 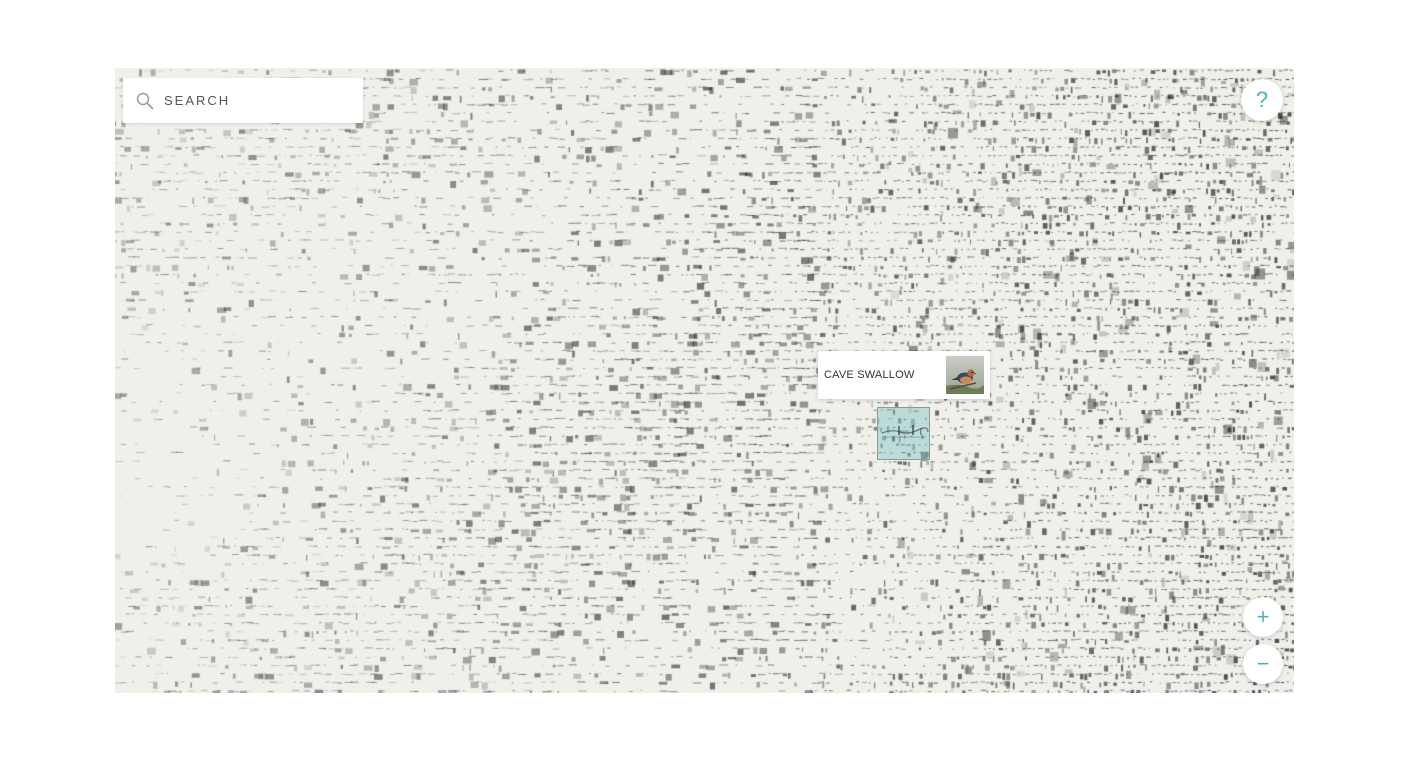 What do you see at coordinates (965, 375) in the screenshot?
I see `bird-photo-icon` at bounding box center [965, 375].